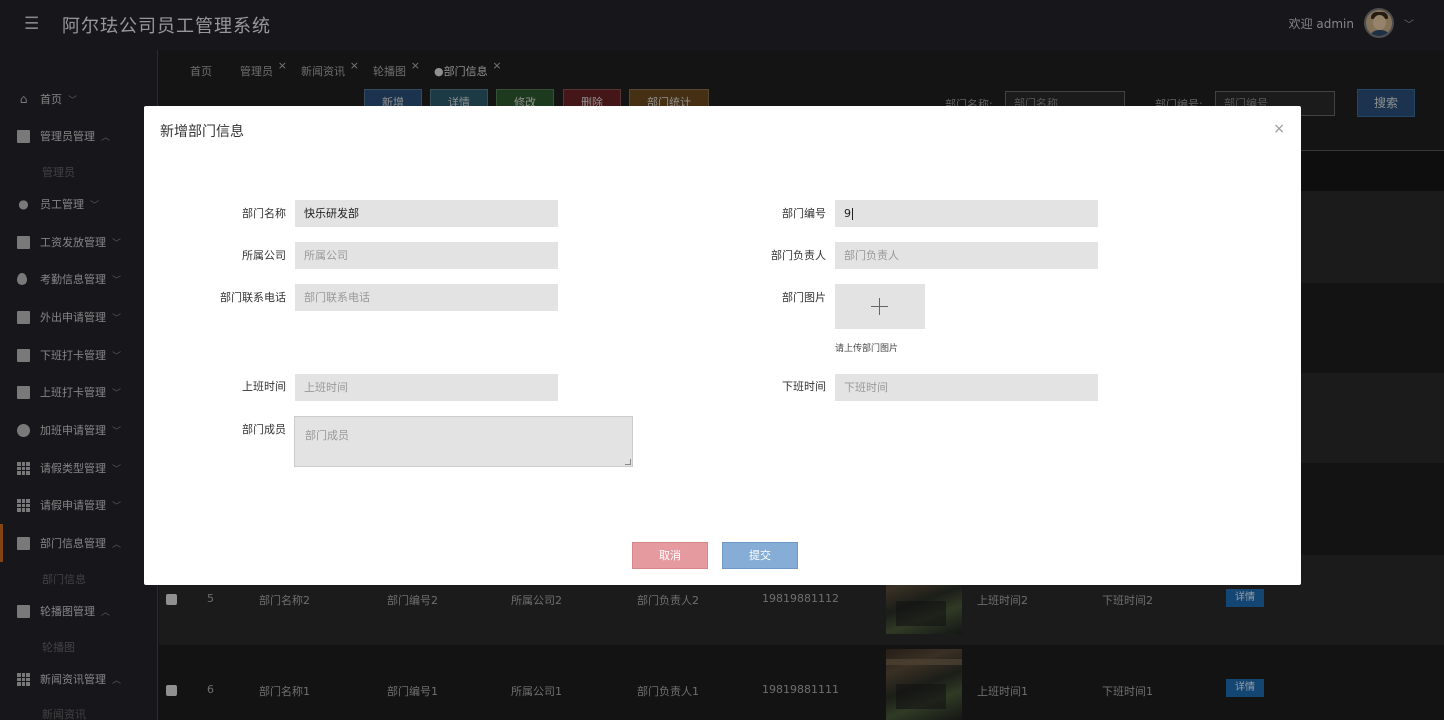 The height and width of the screenshot is (720, 1444). Describe the element at coordinates (264, 255) in the screenshot. I see `company-label: 所属公司` at that location.